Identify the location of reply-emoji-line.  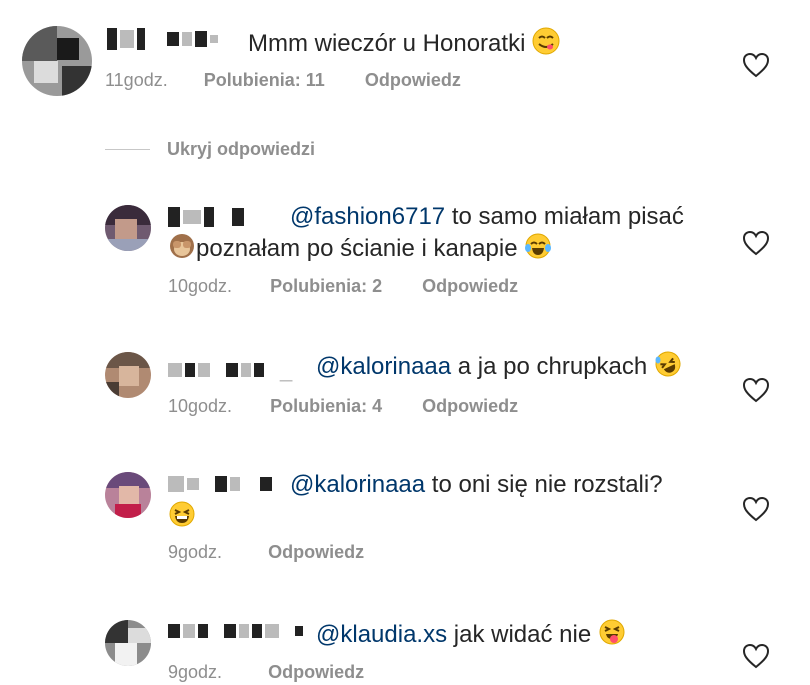
(182, 516).